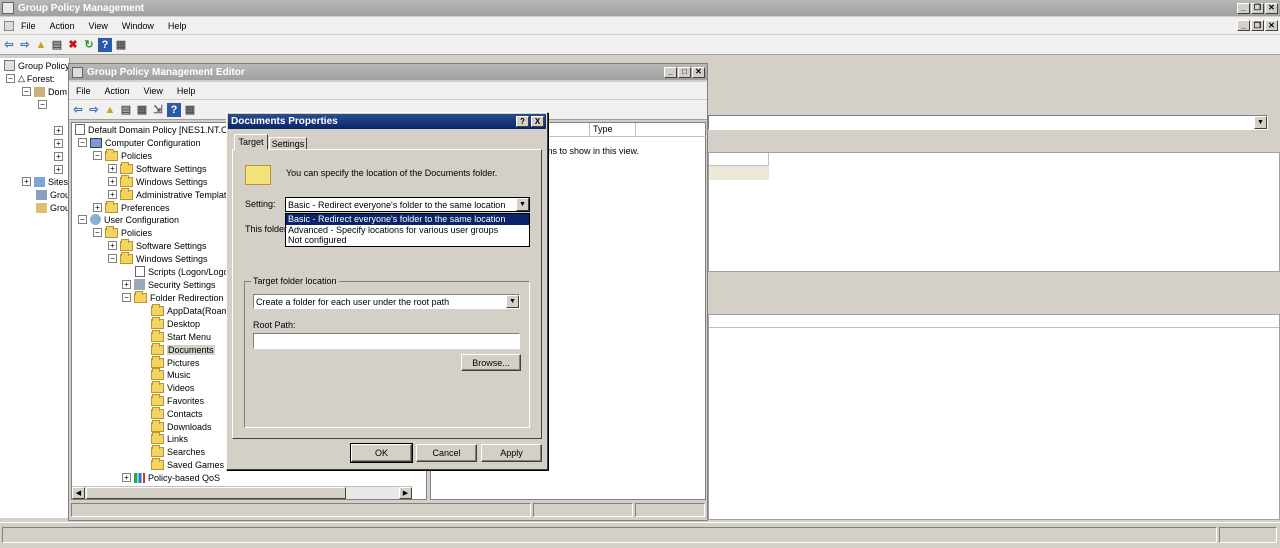 This screenshot has width=1280, height=548. I want to click on view-icon: ▦, so click(190, 110).